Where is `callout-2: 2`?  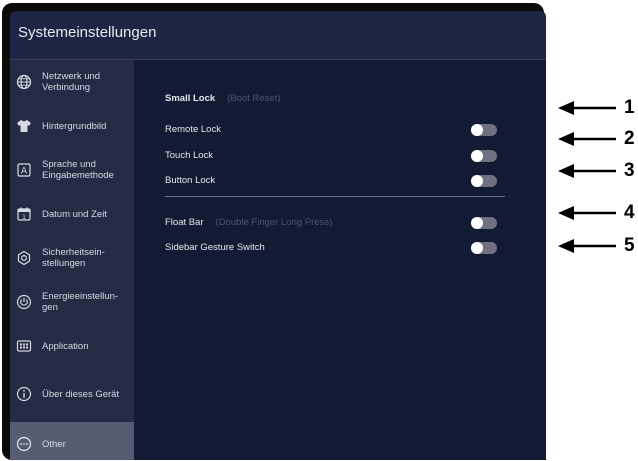
callout-2: 2 is located at coordinates (598, 139).